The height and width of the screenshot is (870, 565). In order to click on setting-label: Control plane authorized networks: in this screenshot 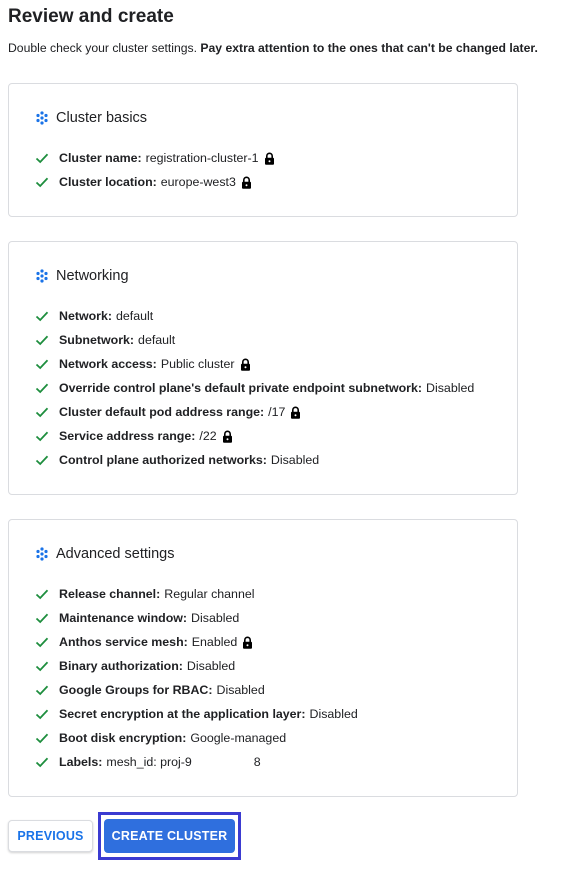, I will do `click(163, 460)`.